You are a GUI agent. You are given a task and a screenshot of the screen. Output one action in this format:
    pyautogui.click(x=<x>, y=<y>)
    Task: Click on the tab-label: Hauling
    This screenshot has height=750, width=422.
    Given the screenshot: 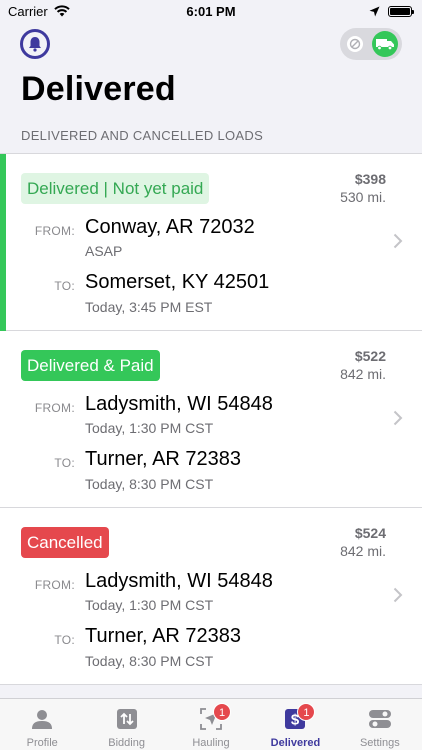 What is the action you would take?
    pyautogui.click(x=211, y=743)
    